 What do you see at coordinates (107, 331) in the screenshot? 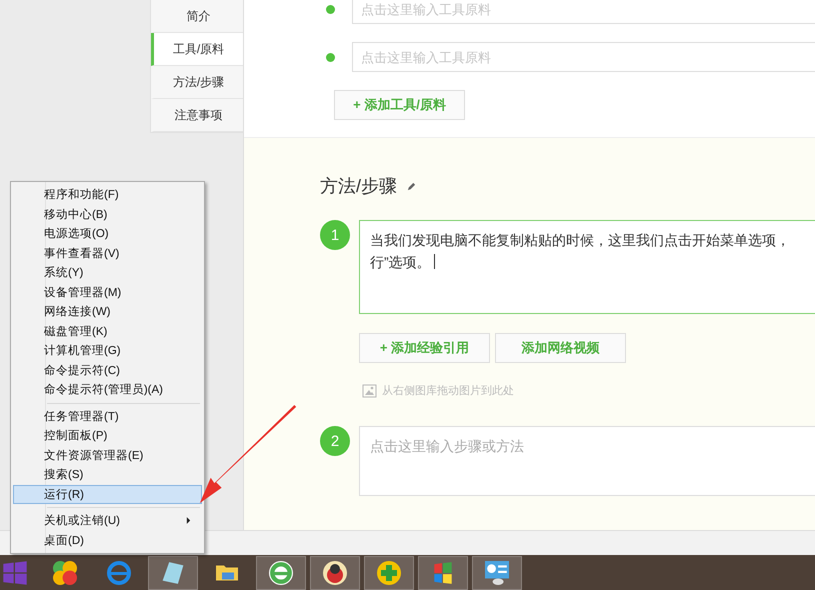
I see `menu-item: 磁盘管理(K)` at bounding box center [107, 331].